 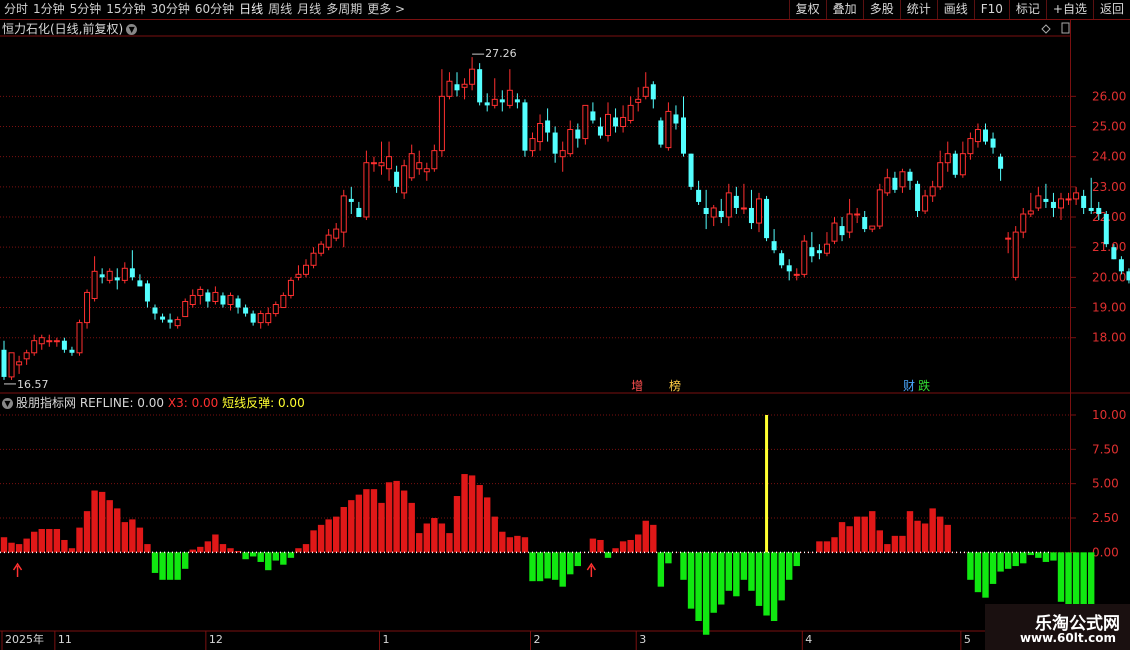 I want to click on date-label: 11, so click(x=65, y=639).